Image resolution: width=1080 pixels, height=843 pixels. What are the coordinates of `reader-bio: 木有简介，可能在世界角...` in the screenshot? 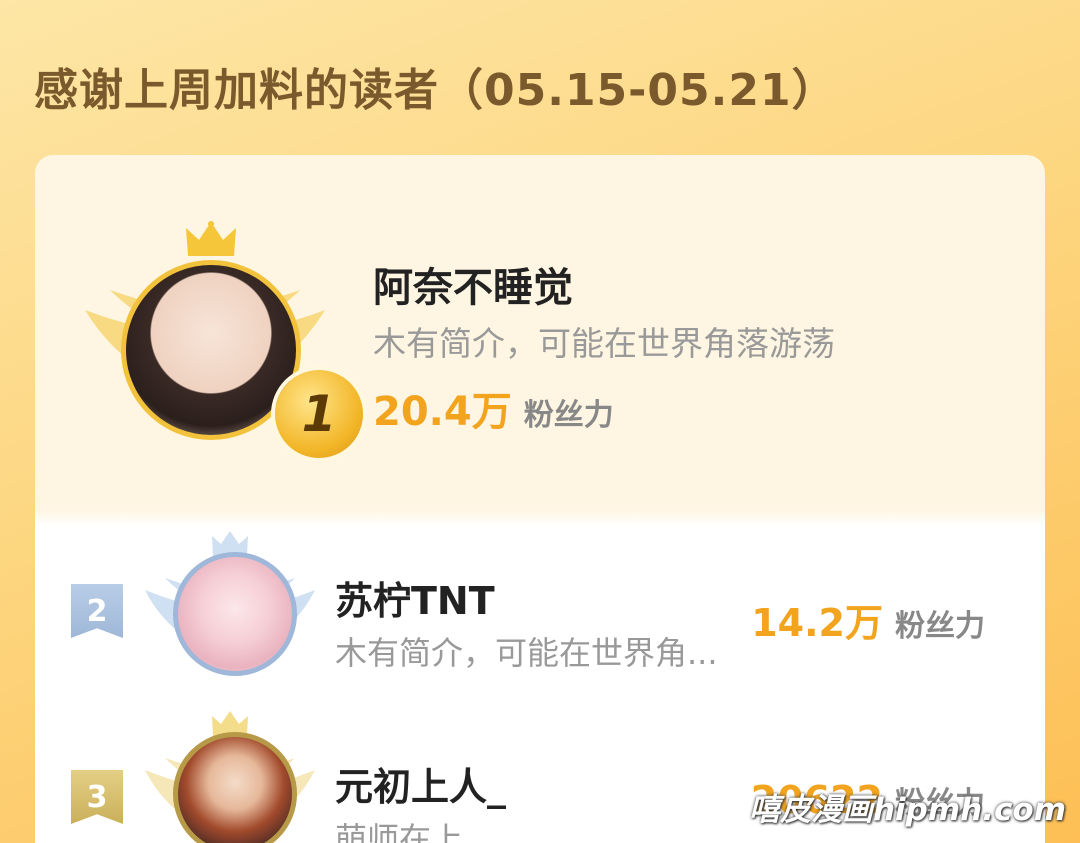 It's located at (526, 653).